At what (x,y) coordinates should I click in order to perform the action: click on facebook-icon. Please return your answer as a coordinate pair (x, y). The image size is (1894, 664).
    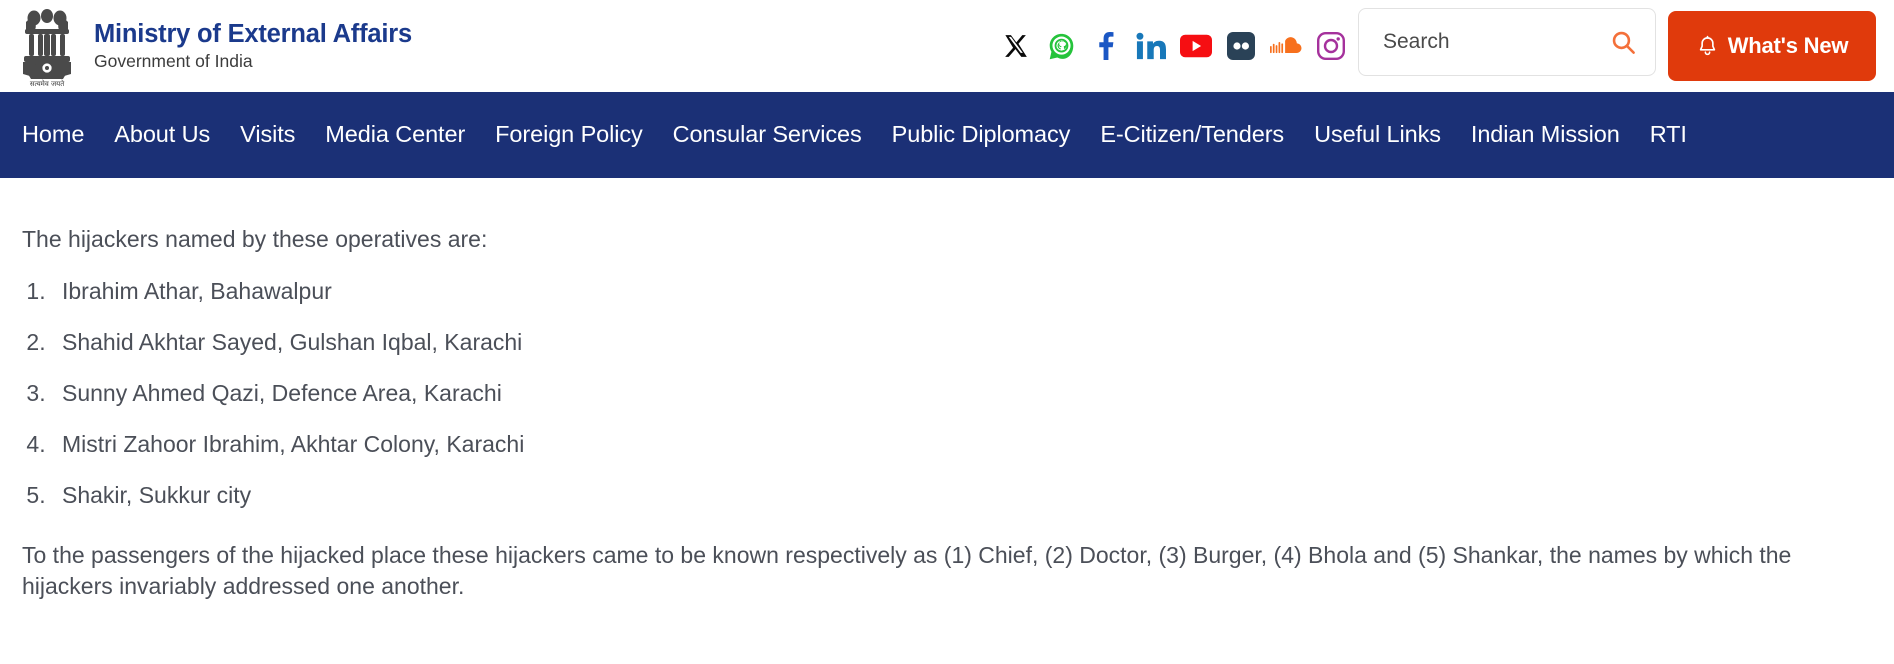
    Looking at the image, I should click on (1106, 46).